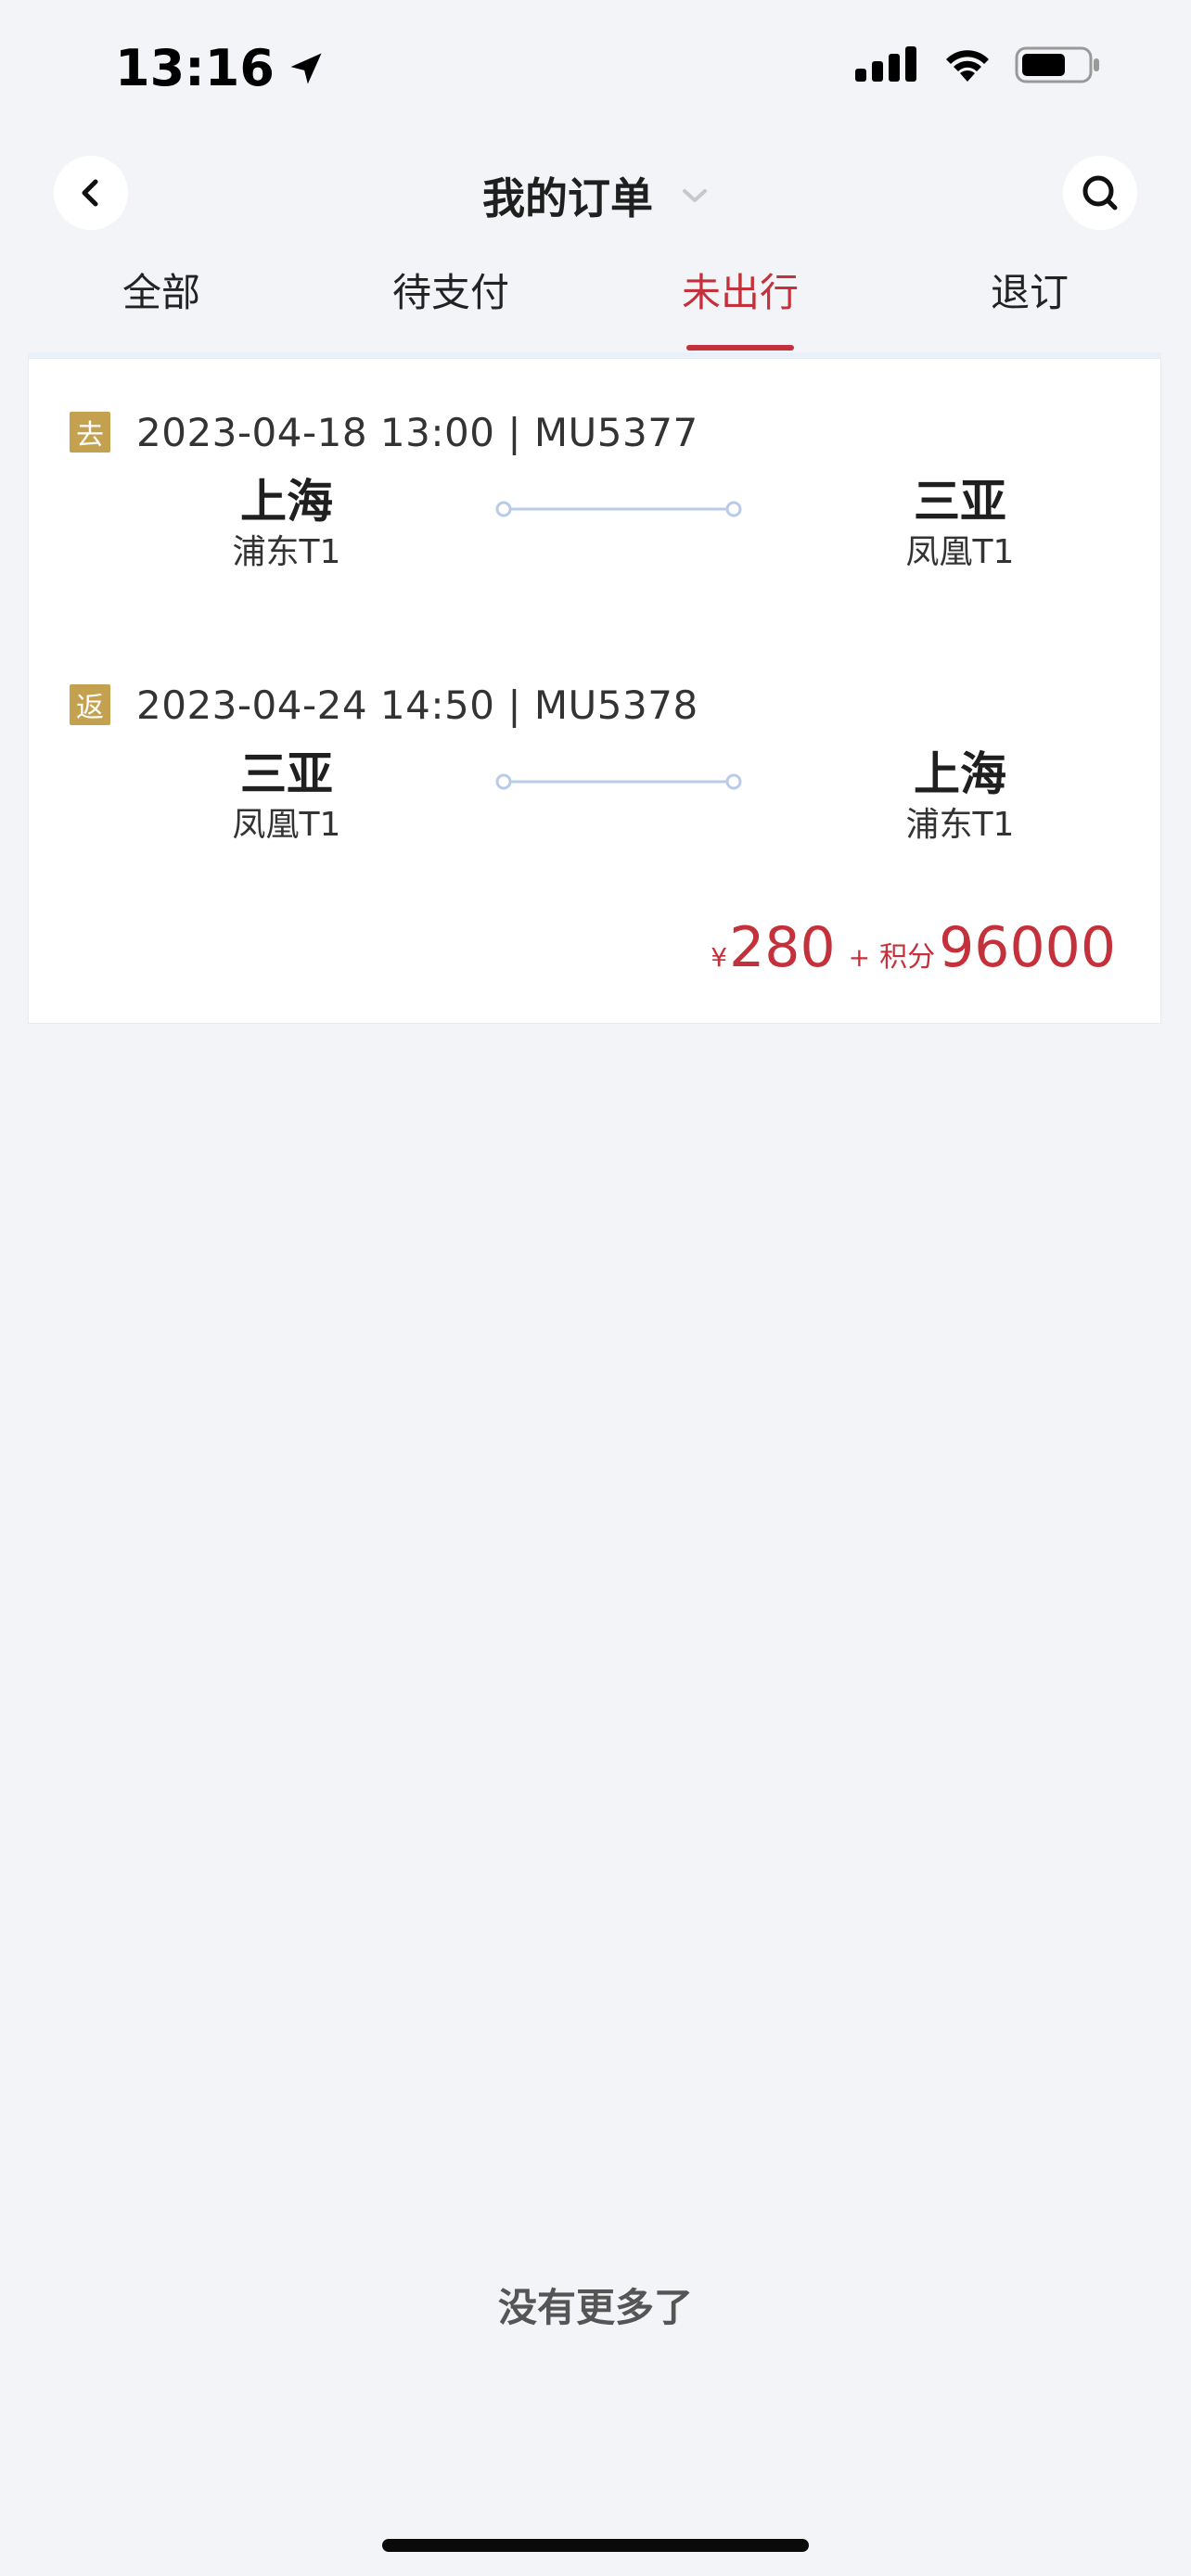 The image size is (1191, 2576). What do you see at coordinates (719, 957) in the screenshot?
I see `currency-symbol: ¥` at bounding box center [719, 957].